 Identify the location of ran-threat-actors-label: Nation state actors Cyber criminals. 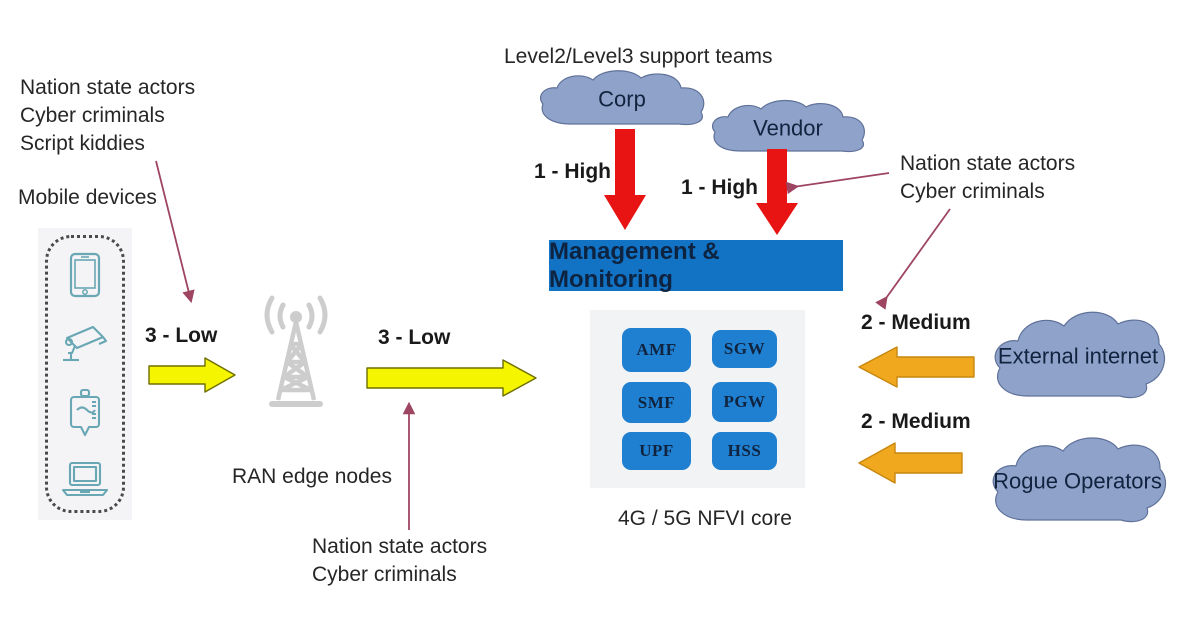
(400, 560).